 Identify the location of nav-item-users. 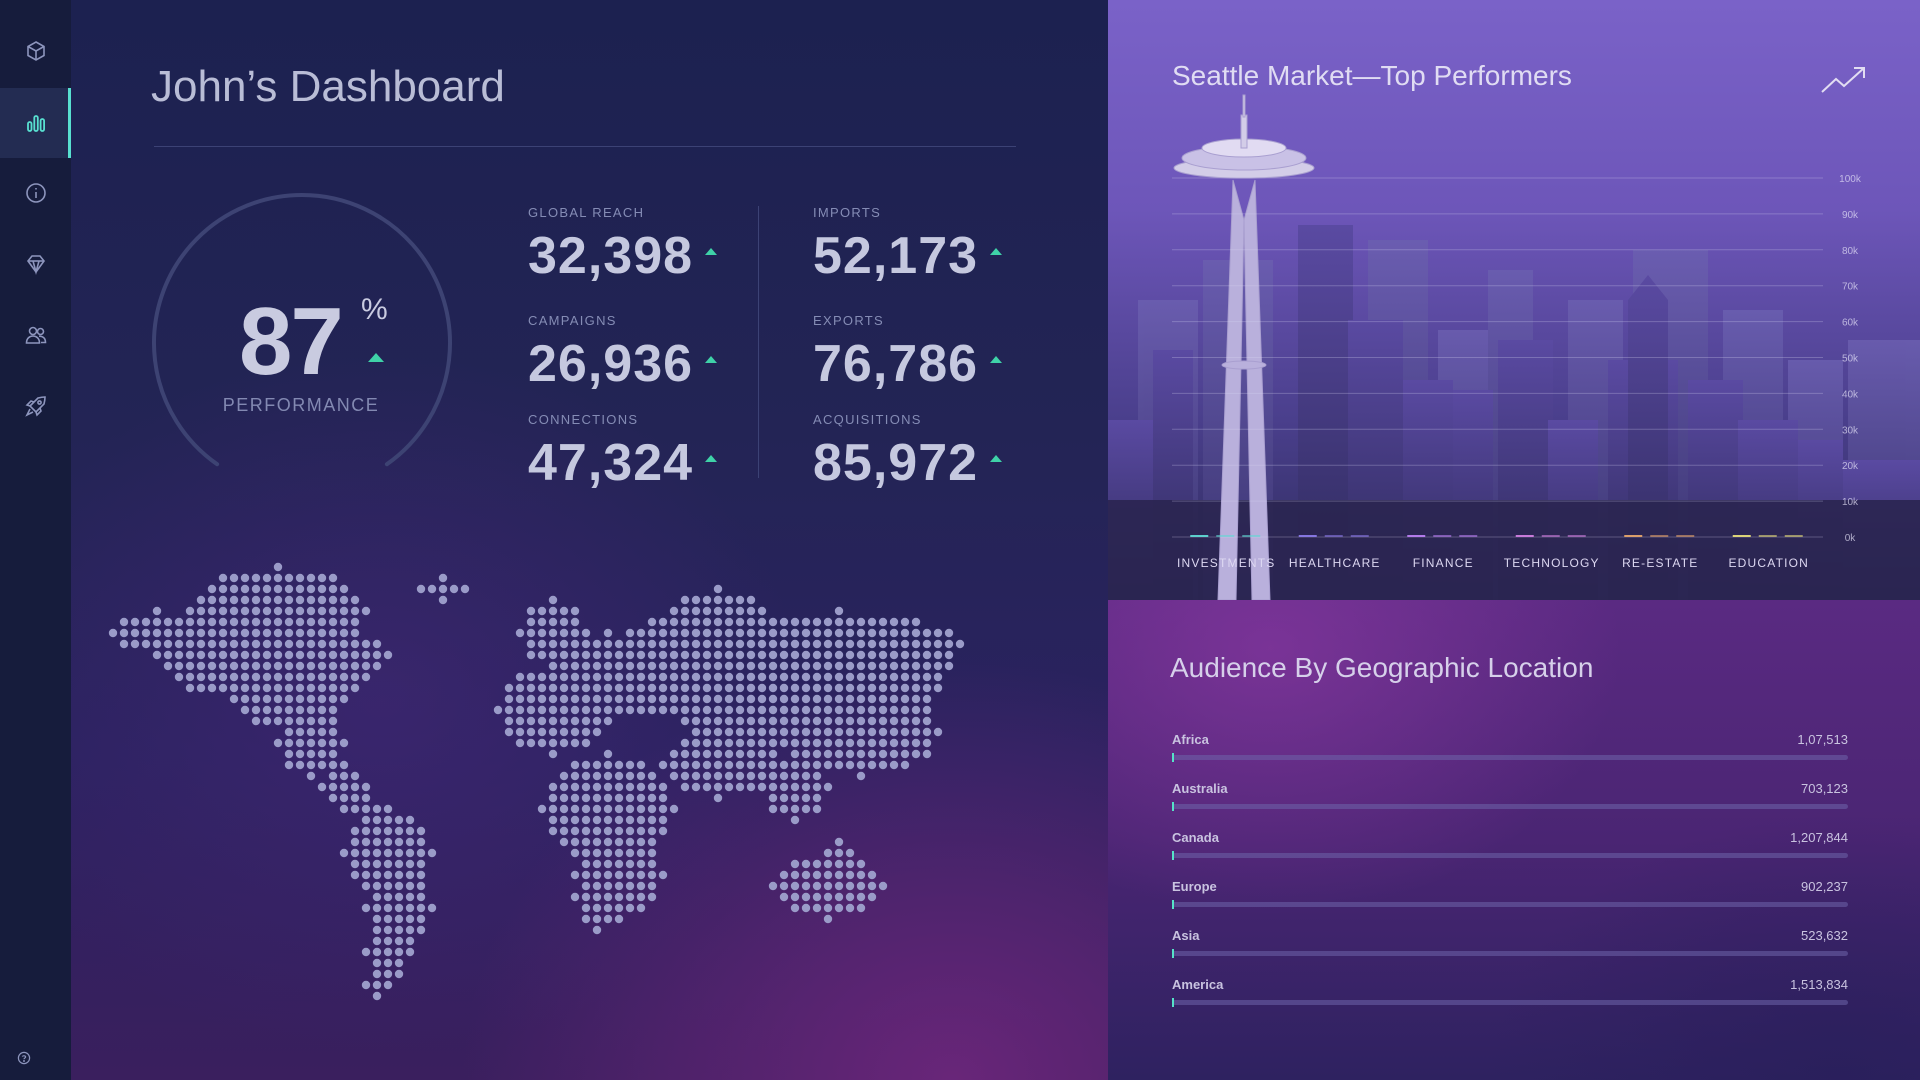
(35, 335).